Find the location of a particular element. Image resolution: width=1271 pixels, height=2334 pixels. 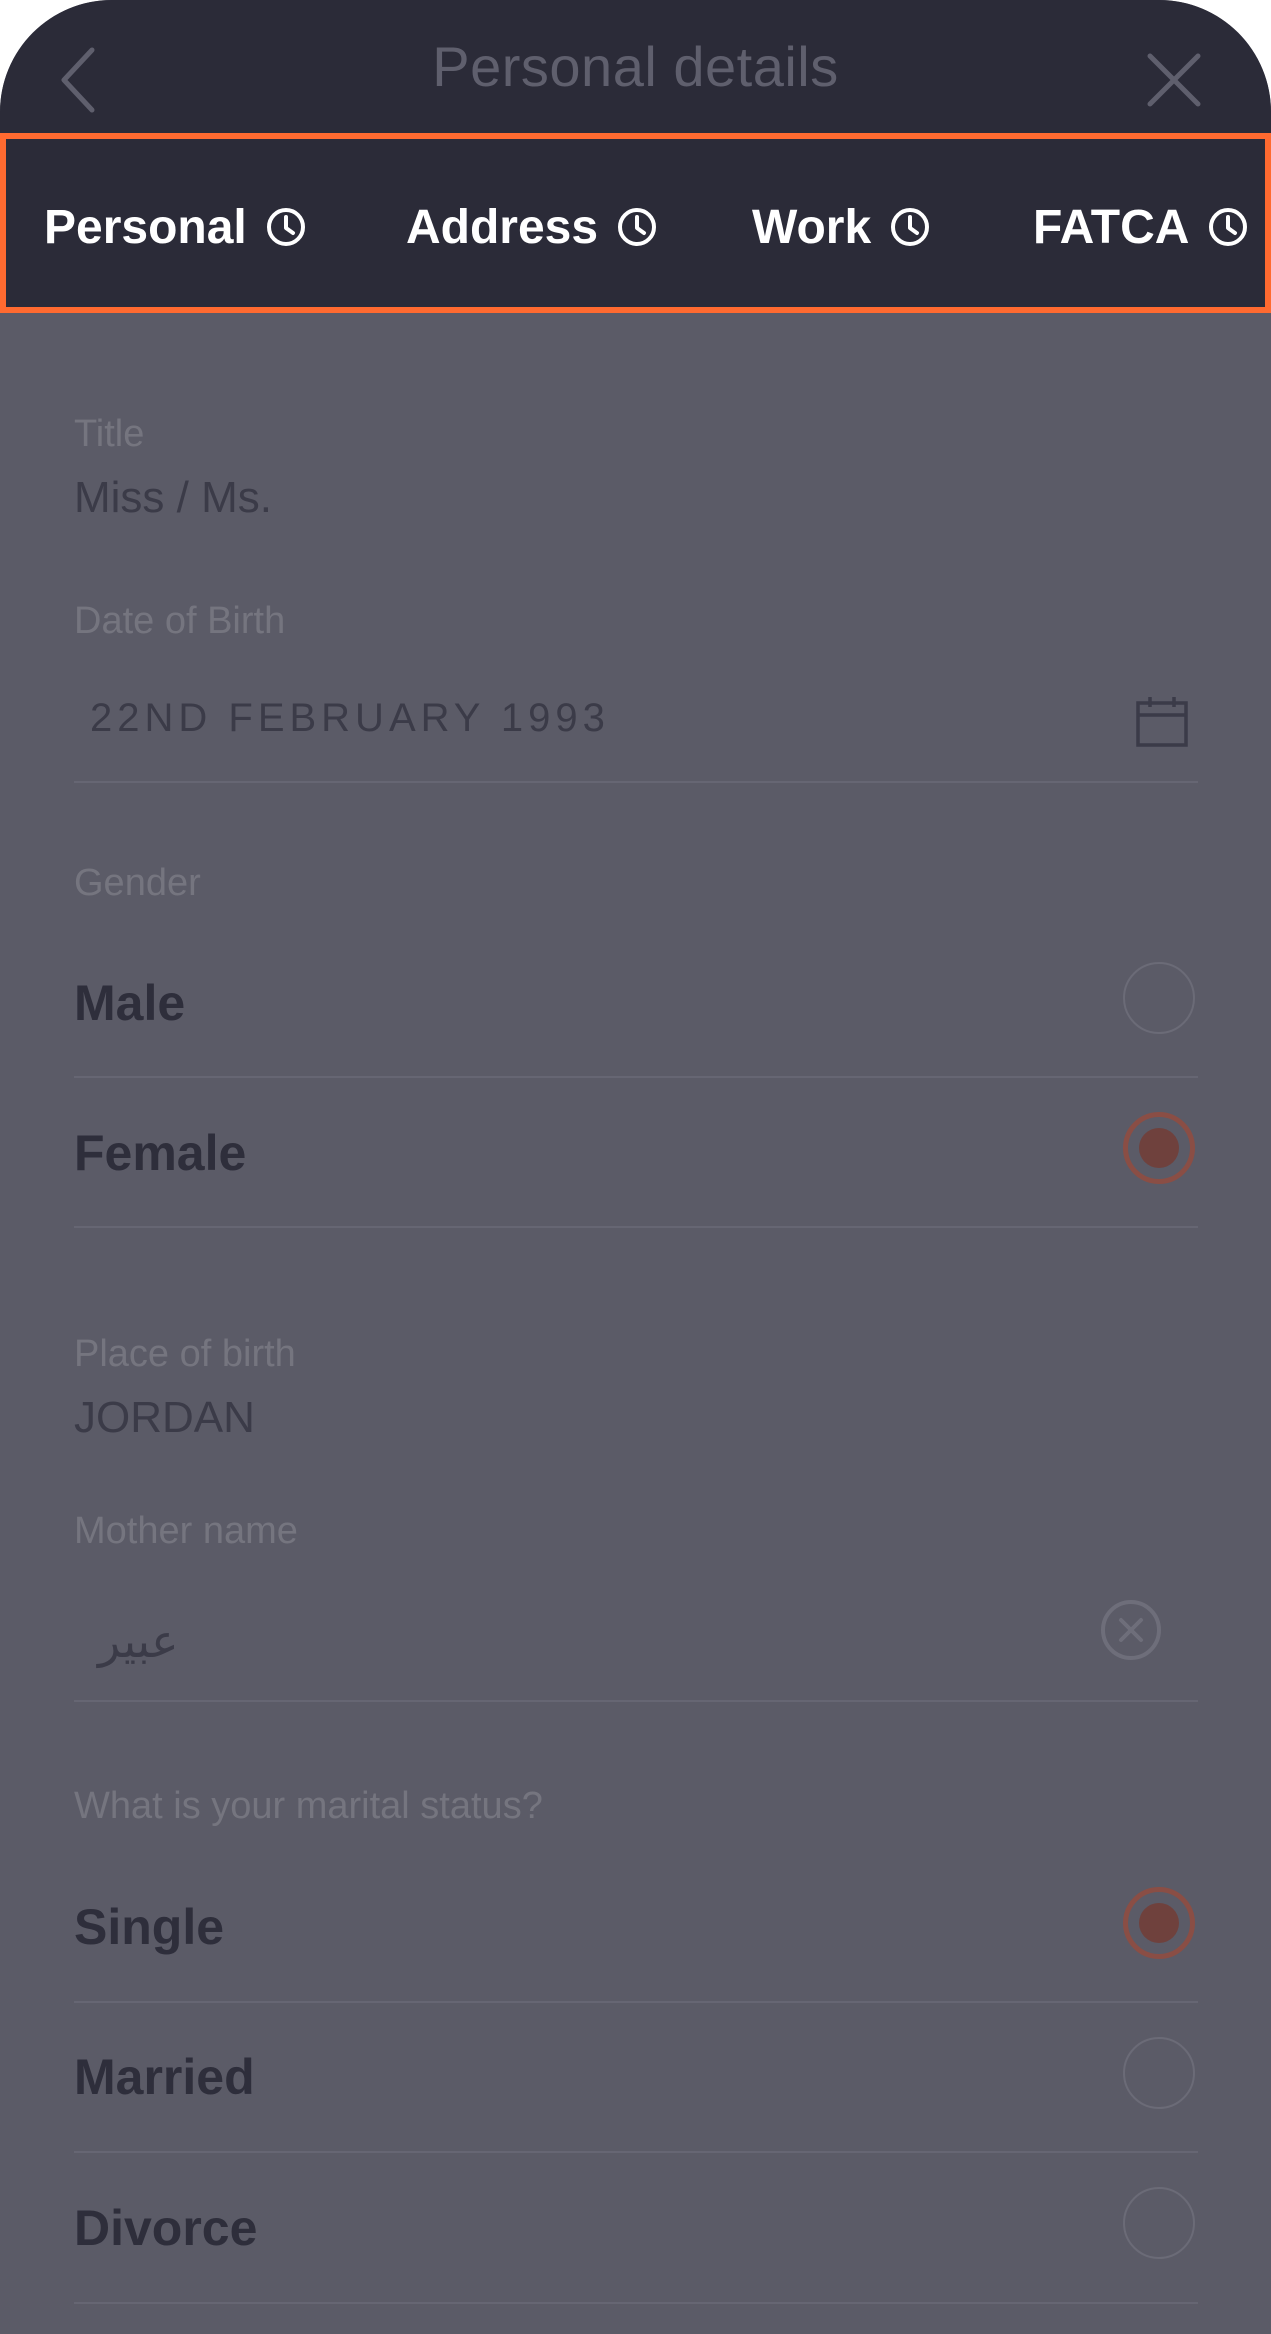

tab-address: Address is located at coordinates (532, 227).